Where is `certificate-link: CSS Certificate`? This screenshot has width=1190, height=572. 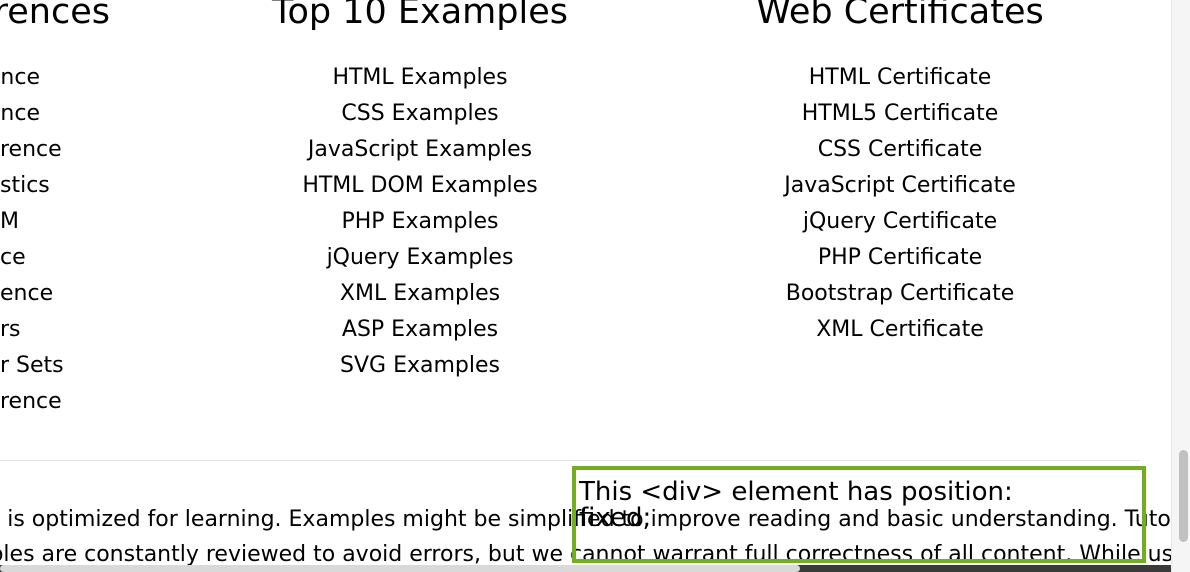 certificate-link: CSS Certificate is located at coordinates (900, 149).